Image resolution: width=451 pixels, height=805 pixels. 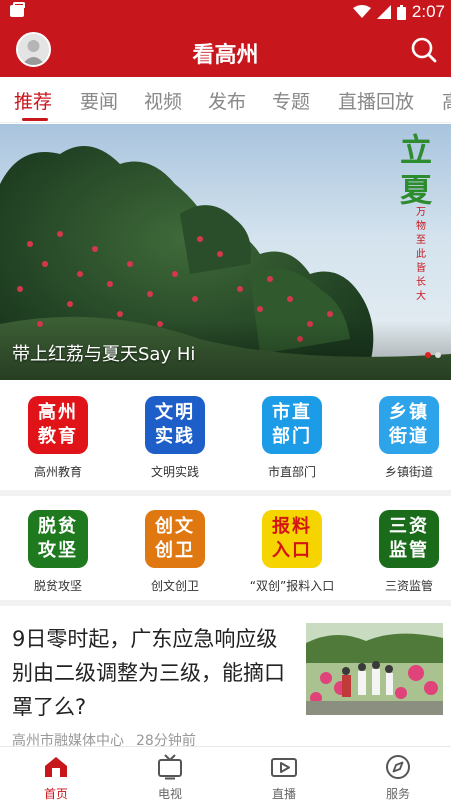 I want to click on channel-tabs: 推荐 要闻 视频 发布 专题 直播回放 高, so click(x=225, y=100).